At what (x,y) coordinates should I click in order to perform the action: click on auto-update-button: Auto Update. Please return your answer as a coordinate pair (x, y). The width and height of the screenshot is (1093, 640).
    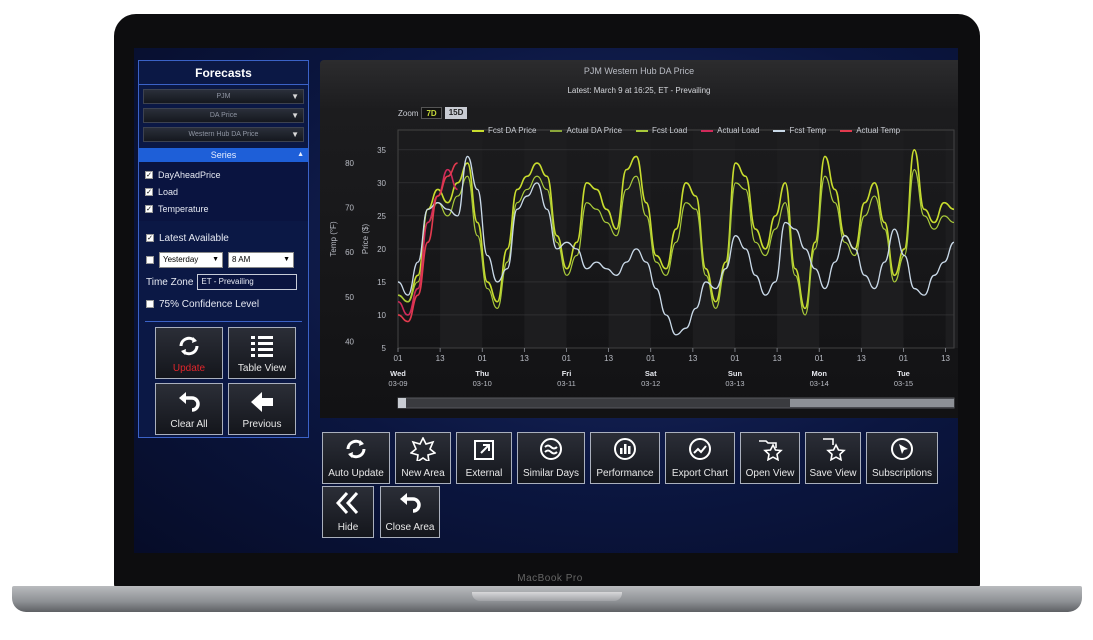
    Looking at the image, I should click on (356, 458).